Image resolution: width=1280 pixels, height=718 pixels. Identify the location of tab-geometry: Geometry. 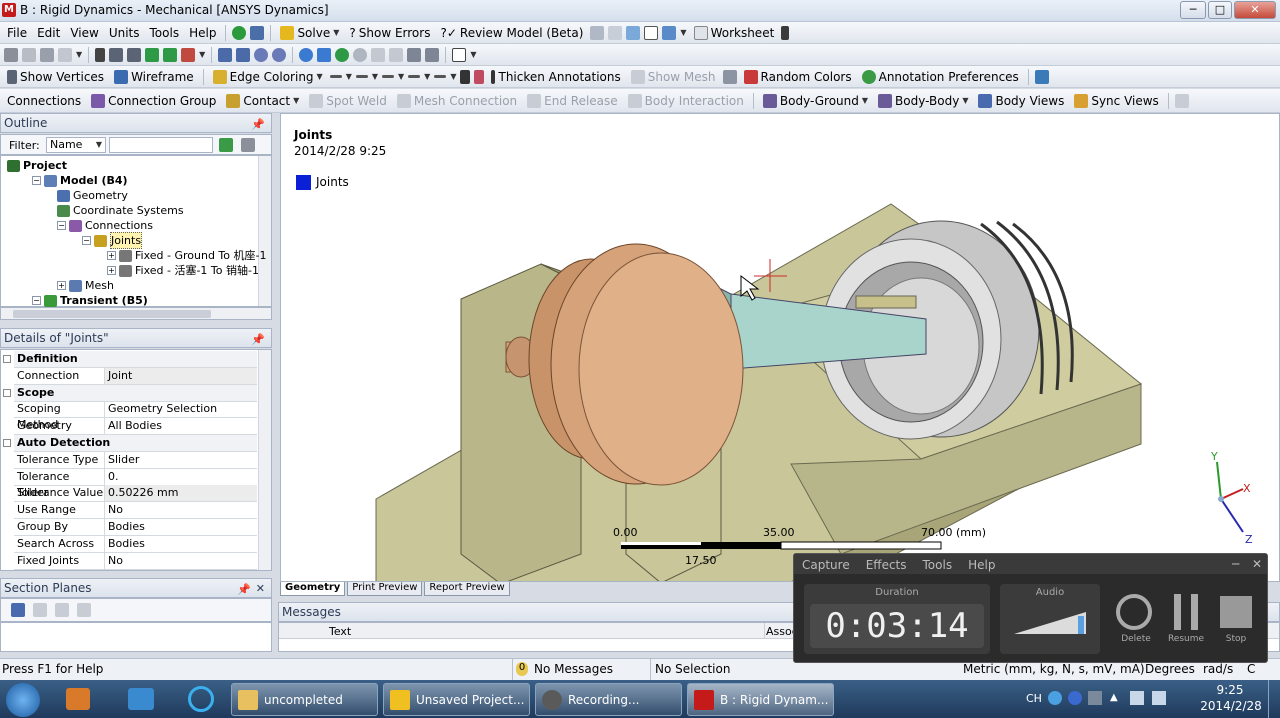
(313, 589).